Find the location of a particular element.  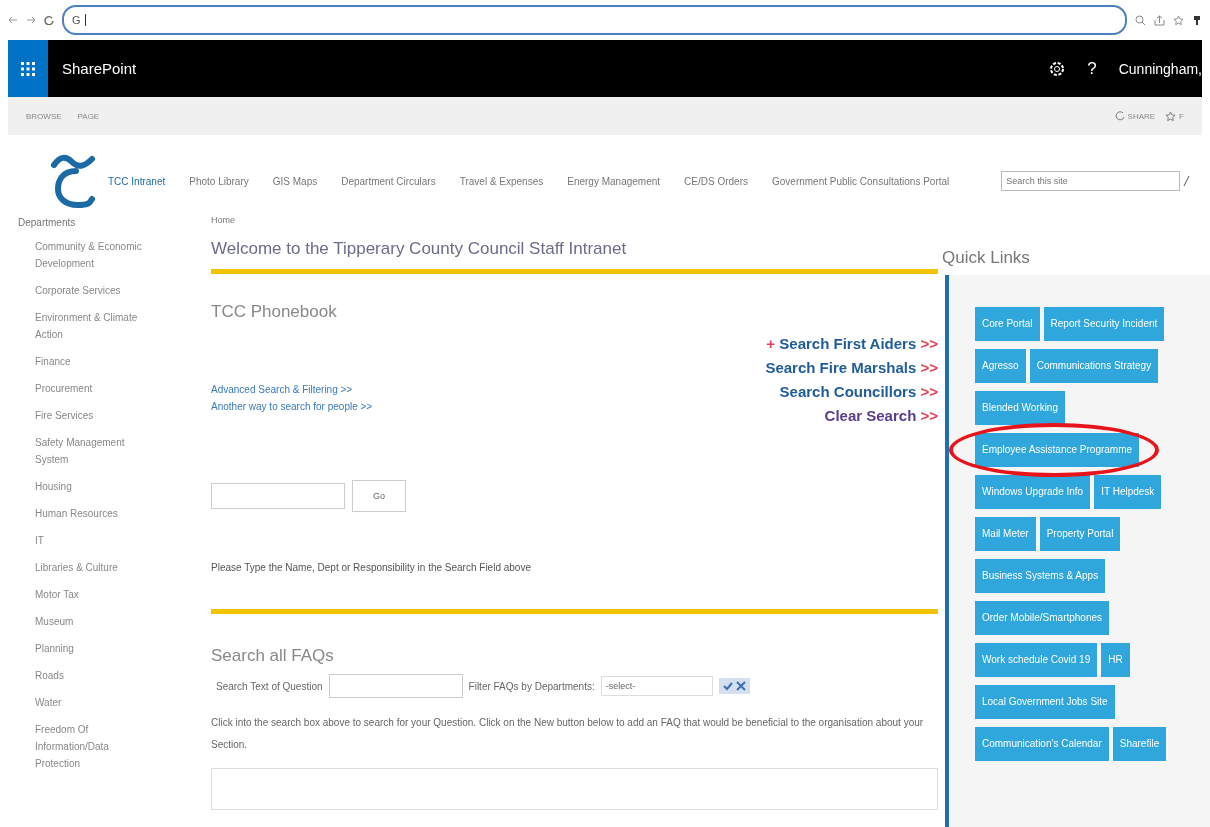

sidebar-link: Finance is located at coordinates (86, 361).